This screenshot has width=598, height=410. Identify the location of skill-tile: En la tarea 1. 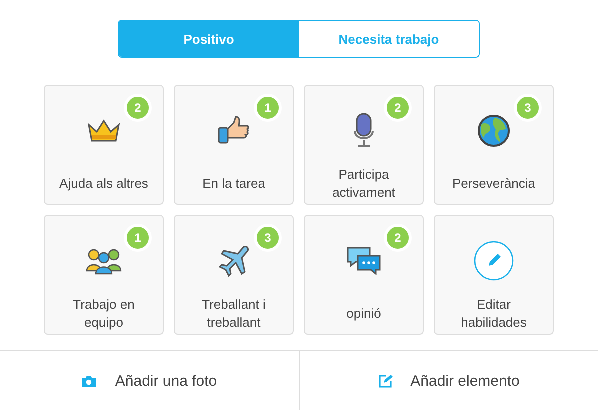
(234, 145).